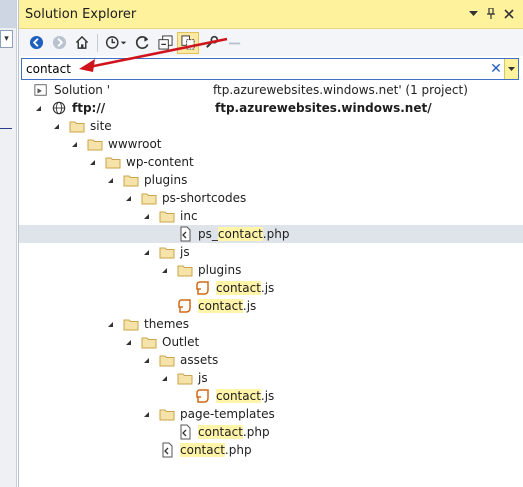  I want to click on tree-item-folder: assets, so click(271, 360).